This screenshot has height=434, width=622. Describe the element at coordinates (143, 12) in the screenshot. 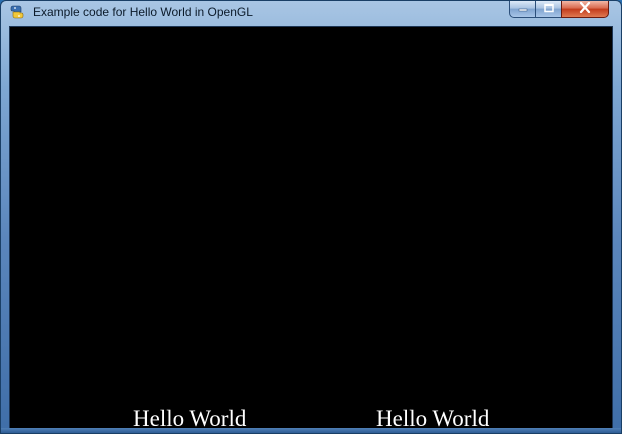

I see `window-title: Example code for Hello World in OpenGL` at that location.